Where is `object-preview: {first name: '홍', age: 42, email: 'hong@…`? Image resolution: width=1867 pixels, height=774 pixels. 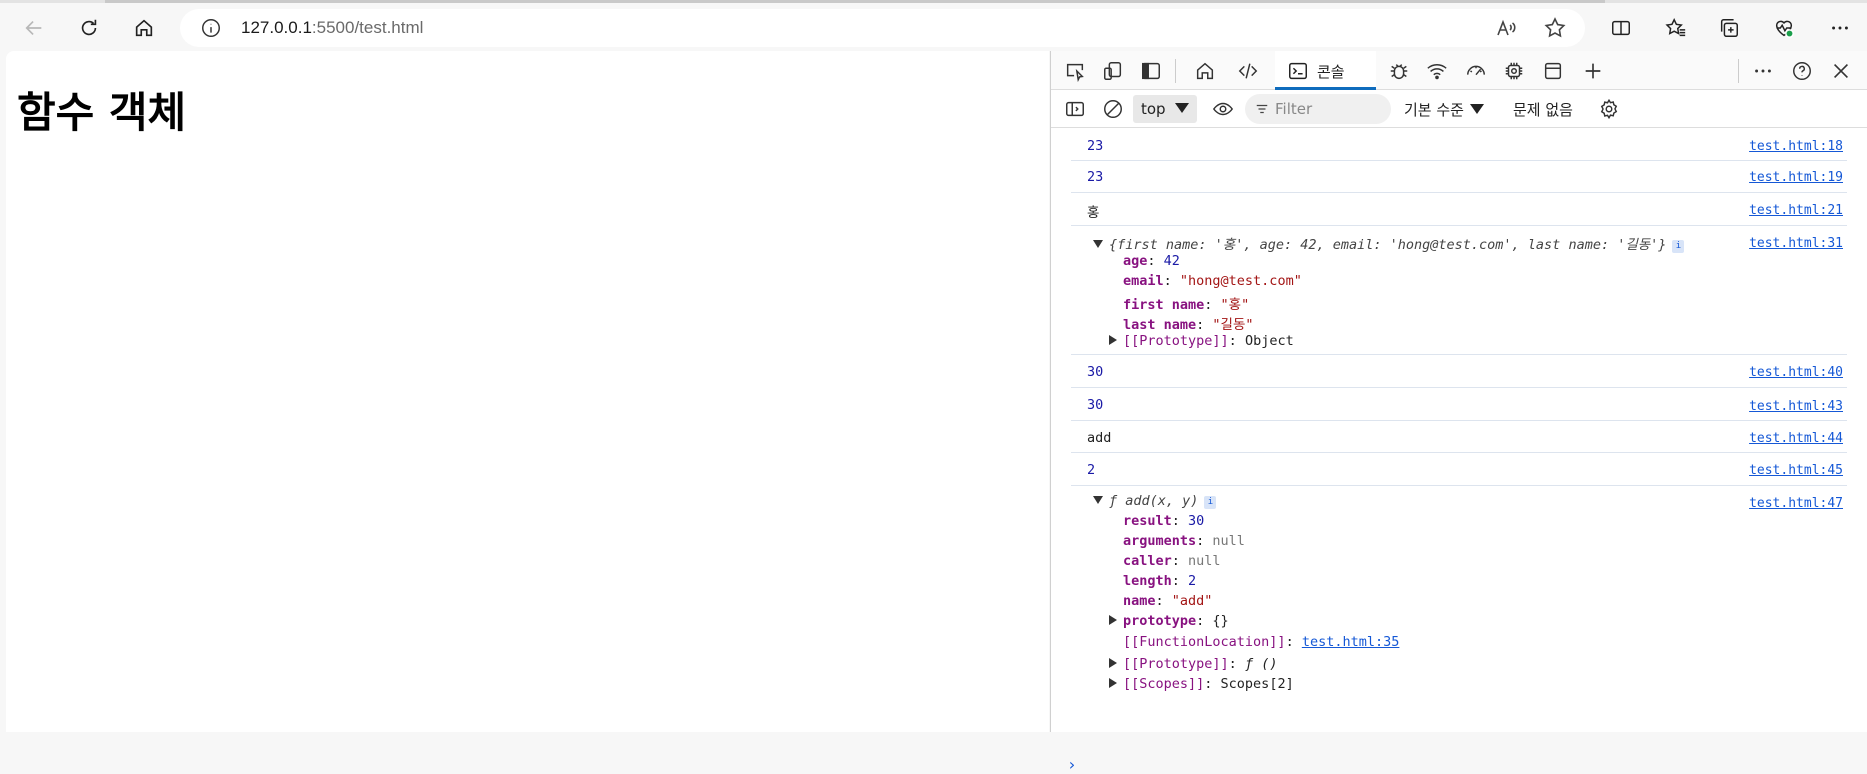
object-preview: {first name: '홍', age: 42, email: 'hong@… is located at coordinates (1389, 243).